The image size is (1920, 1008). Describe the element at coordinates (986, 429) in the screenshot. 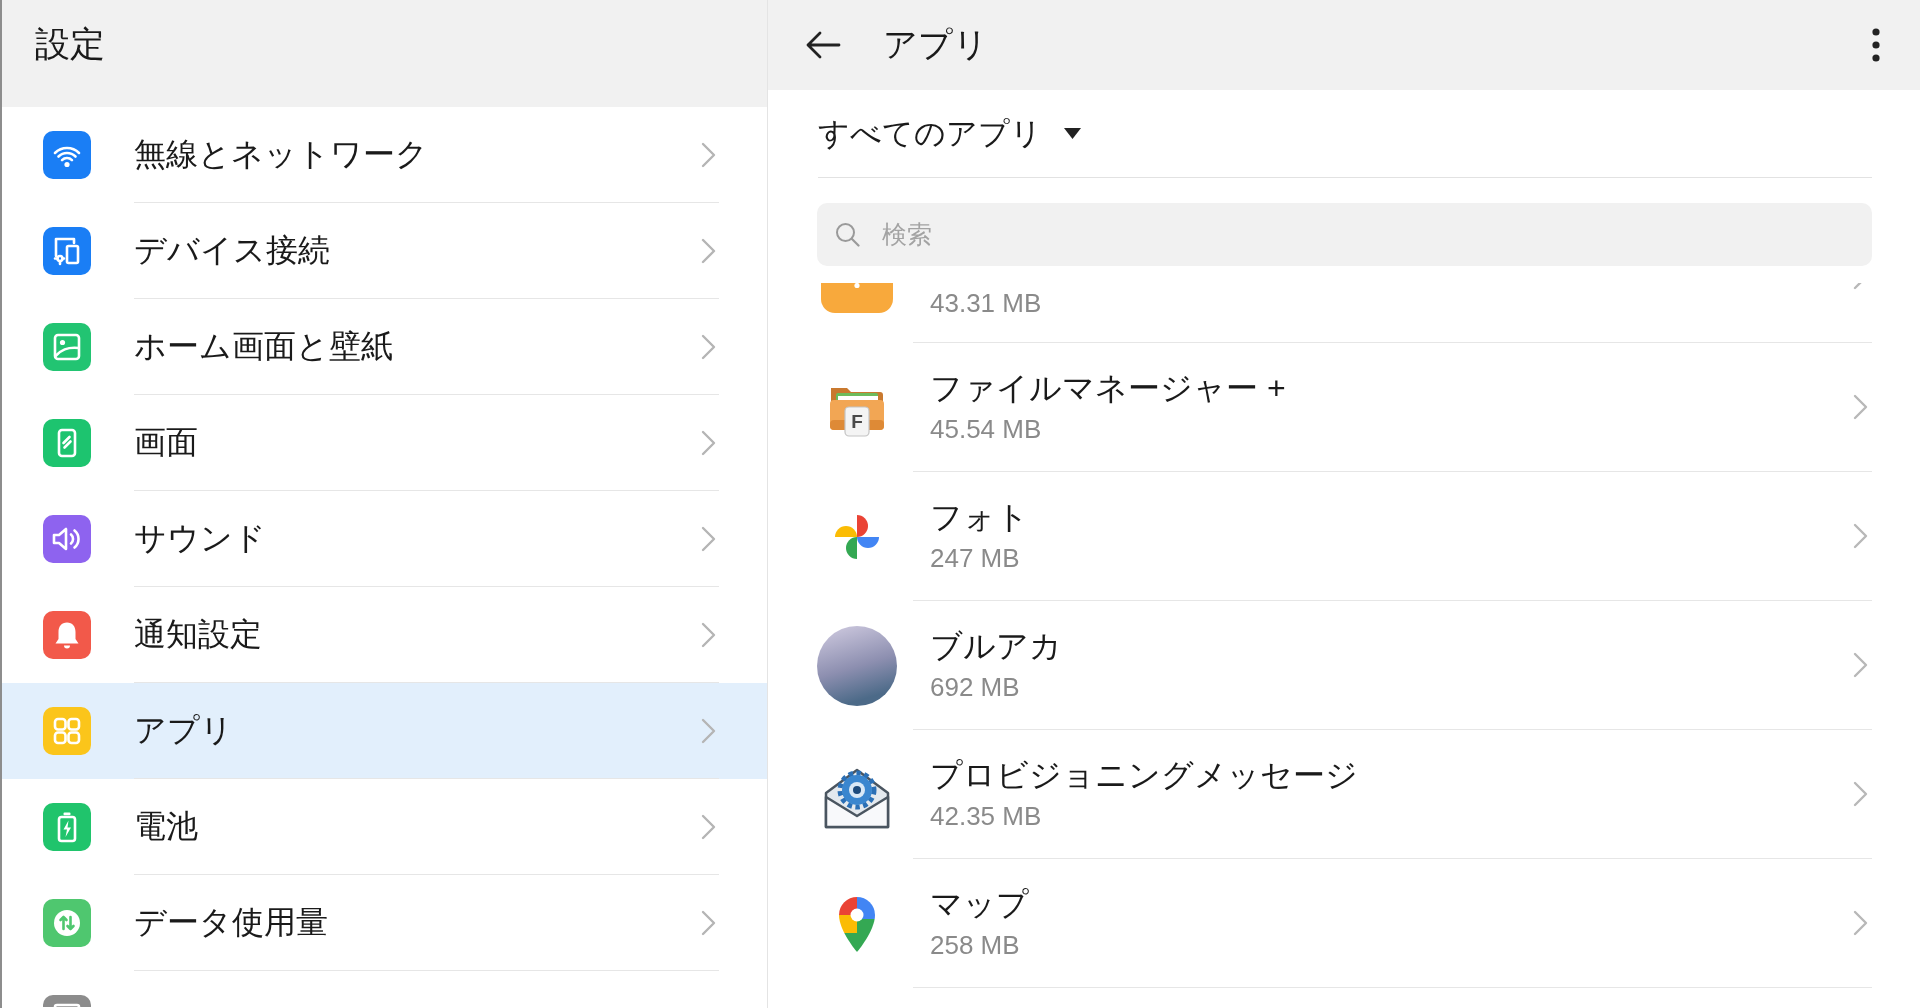

I see `app-size: 45.54 MB` at that location.